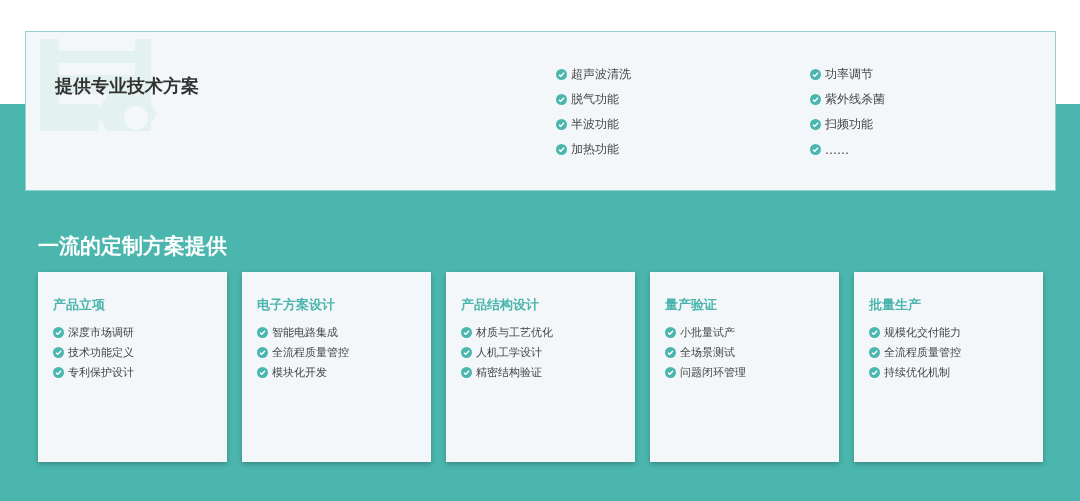  Describe the element at coordinates (500, 305) in the screenshot. I see `step-title: 产品结构设计` at that location.